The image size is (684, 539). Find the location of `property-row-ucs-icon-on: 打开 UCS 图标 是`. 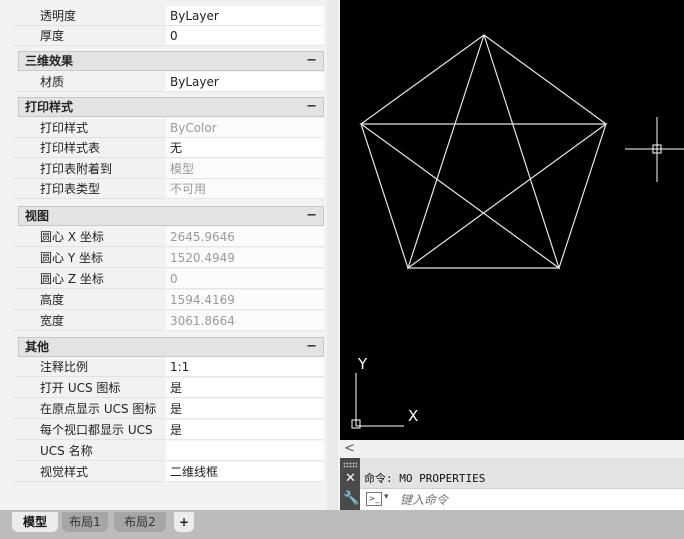

property-row-ucs-icon-on: 打开 UCS 图标 是 is located at coordinates (170, 388).